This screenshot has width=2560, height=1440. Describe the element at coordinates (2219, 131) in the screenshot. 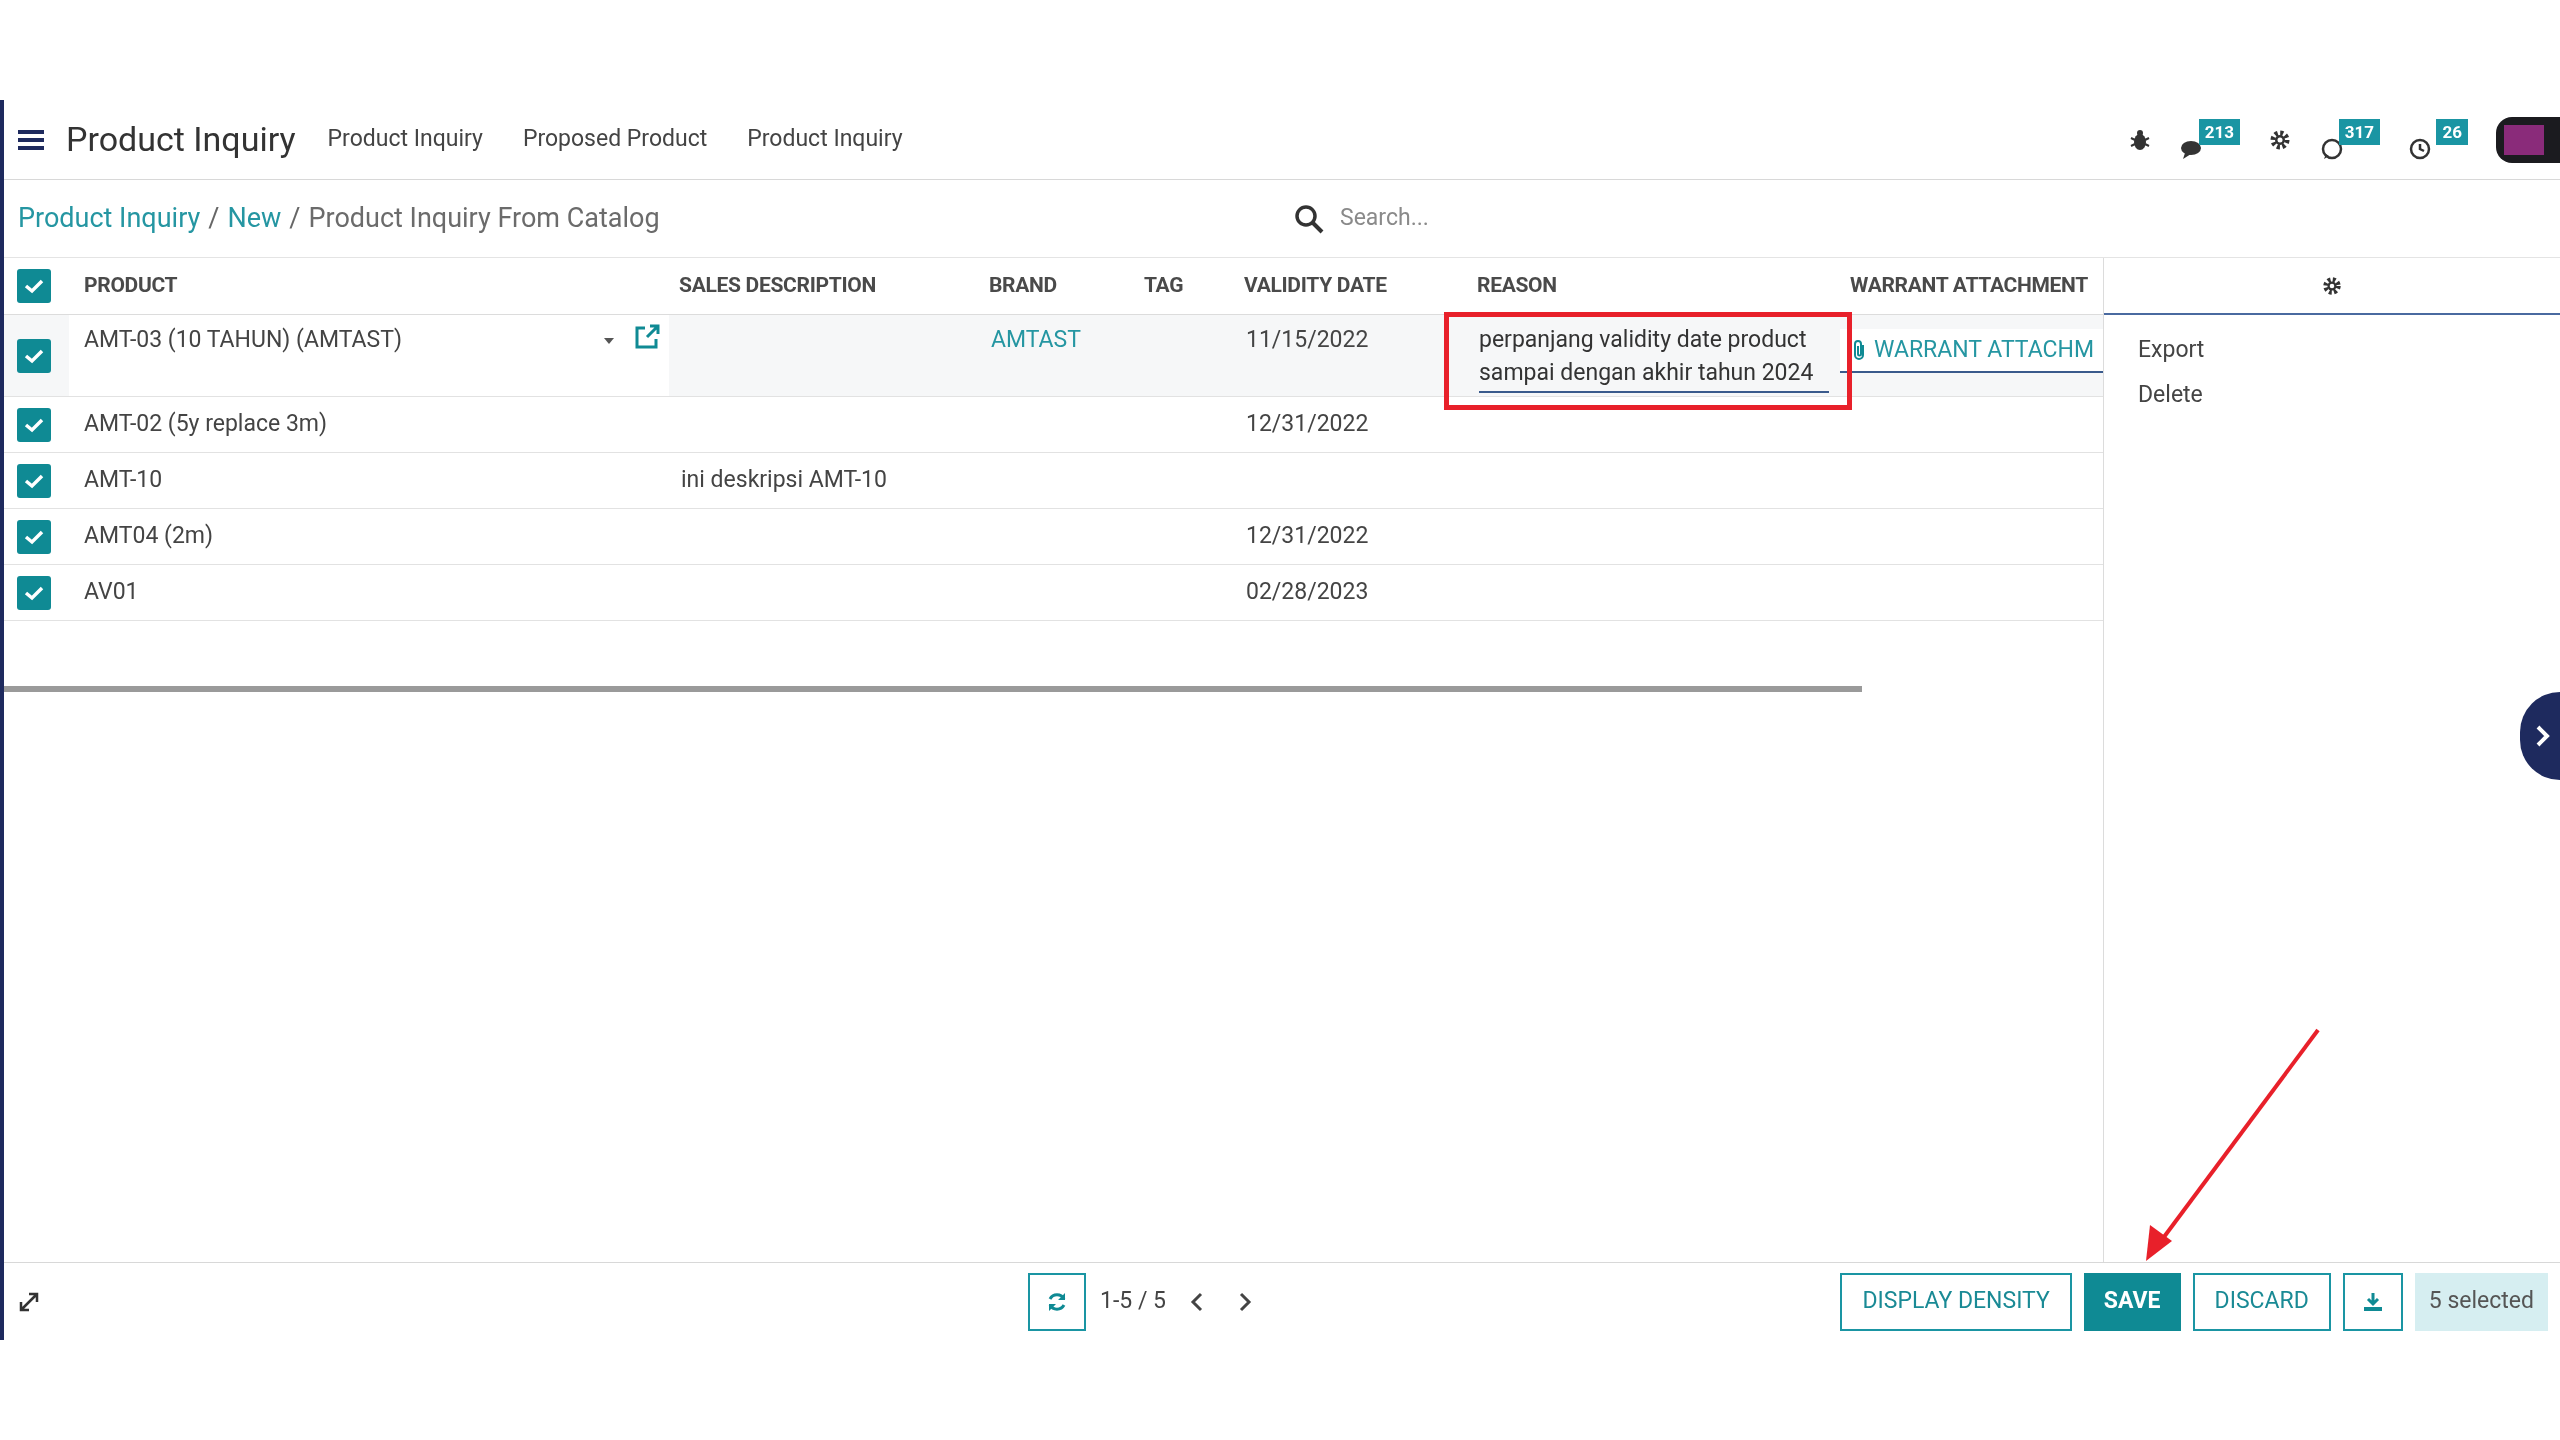

I see `notification-badge: 213` at that location.